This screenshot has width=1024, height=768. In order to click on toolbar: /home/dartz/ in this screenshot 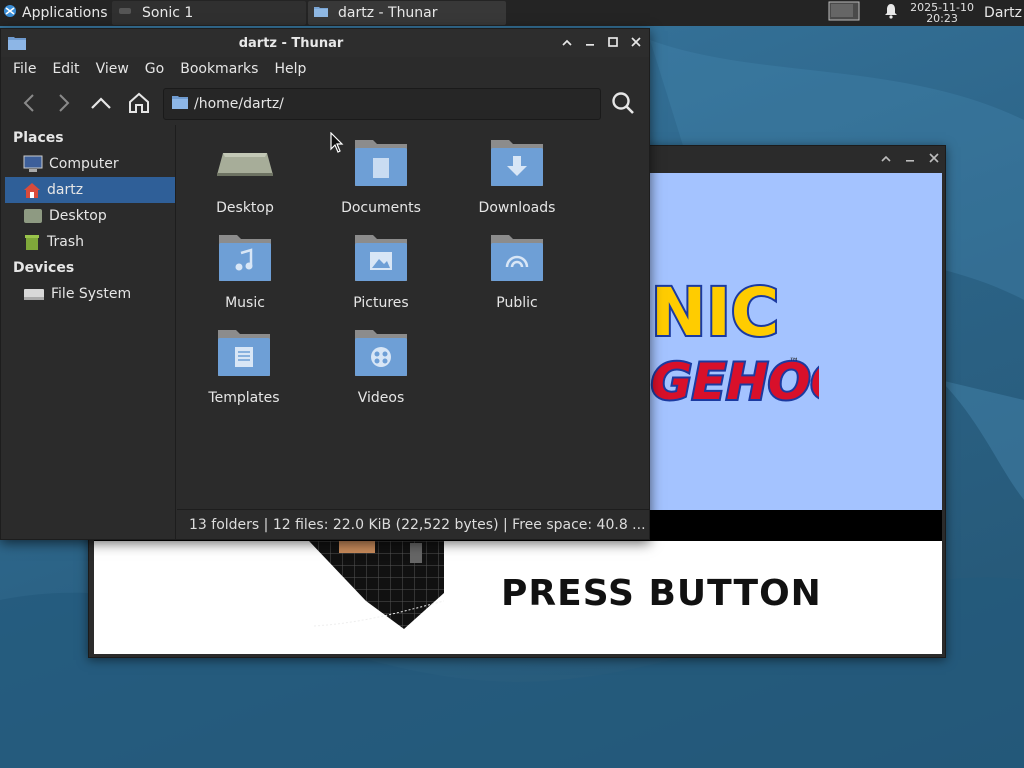, I will do `click(325, 103)`.